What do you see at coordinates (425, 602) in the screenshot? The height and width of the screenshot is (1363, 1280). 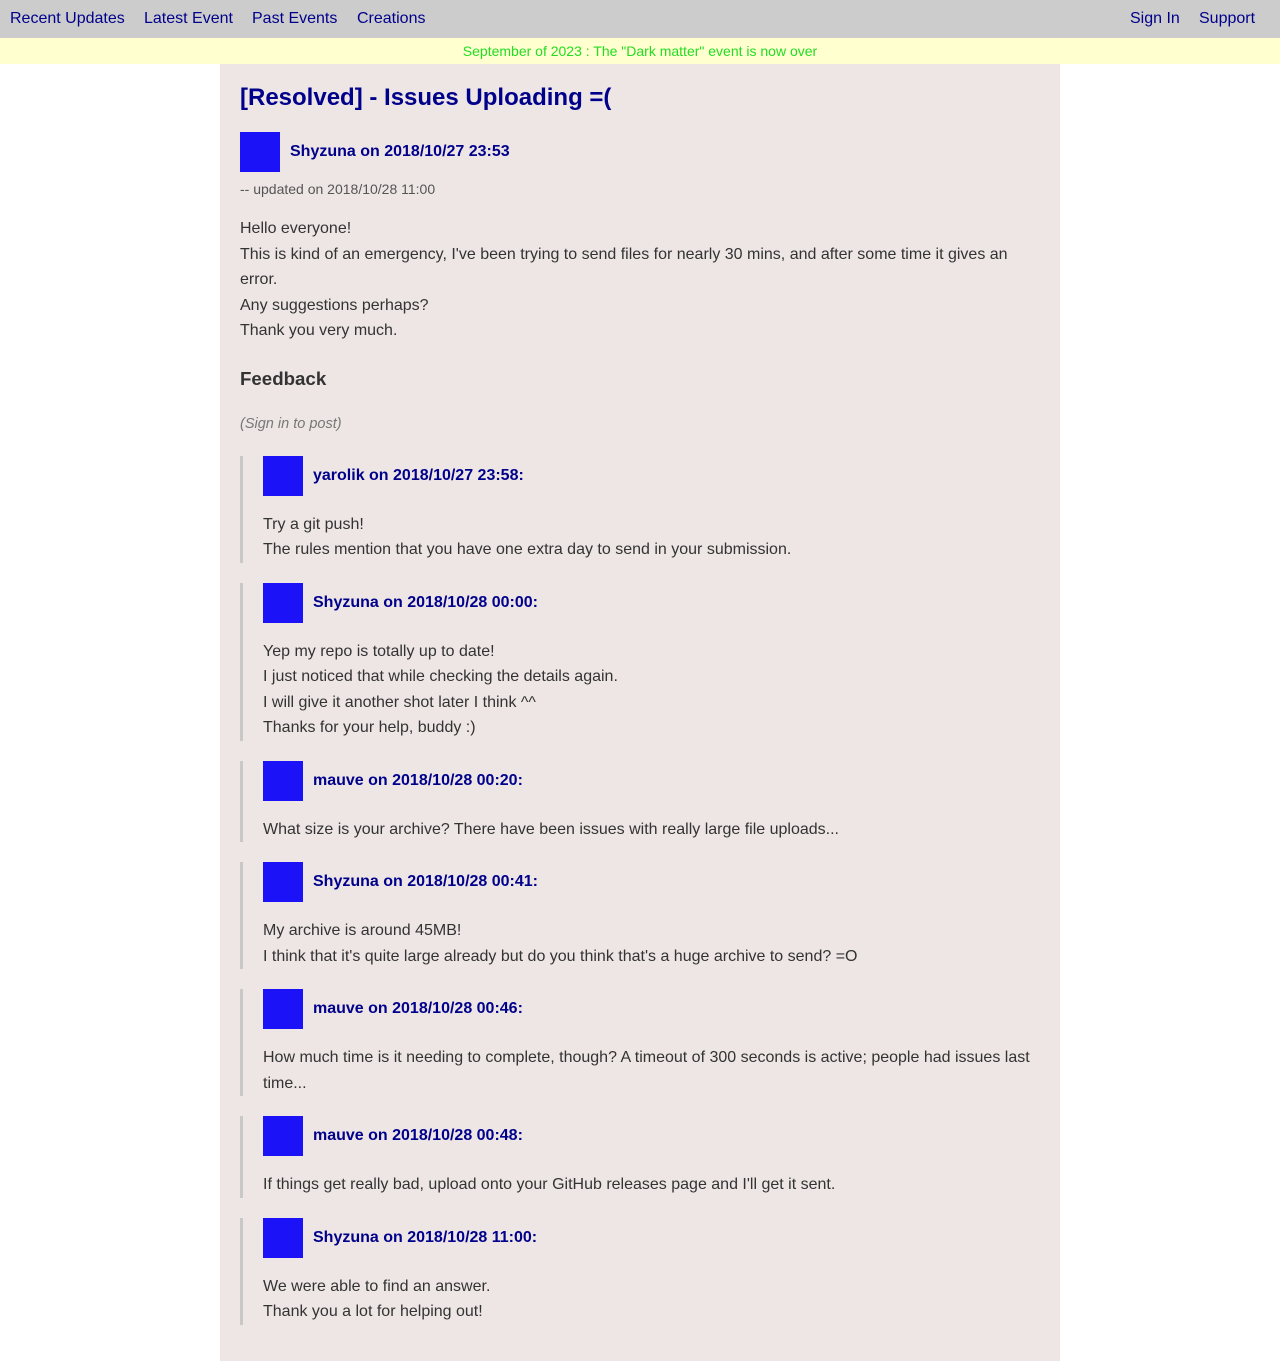 I see `comment-author: Shyzuna on 2018/10/28 00:00:` at bounding box center [425, 602].